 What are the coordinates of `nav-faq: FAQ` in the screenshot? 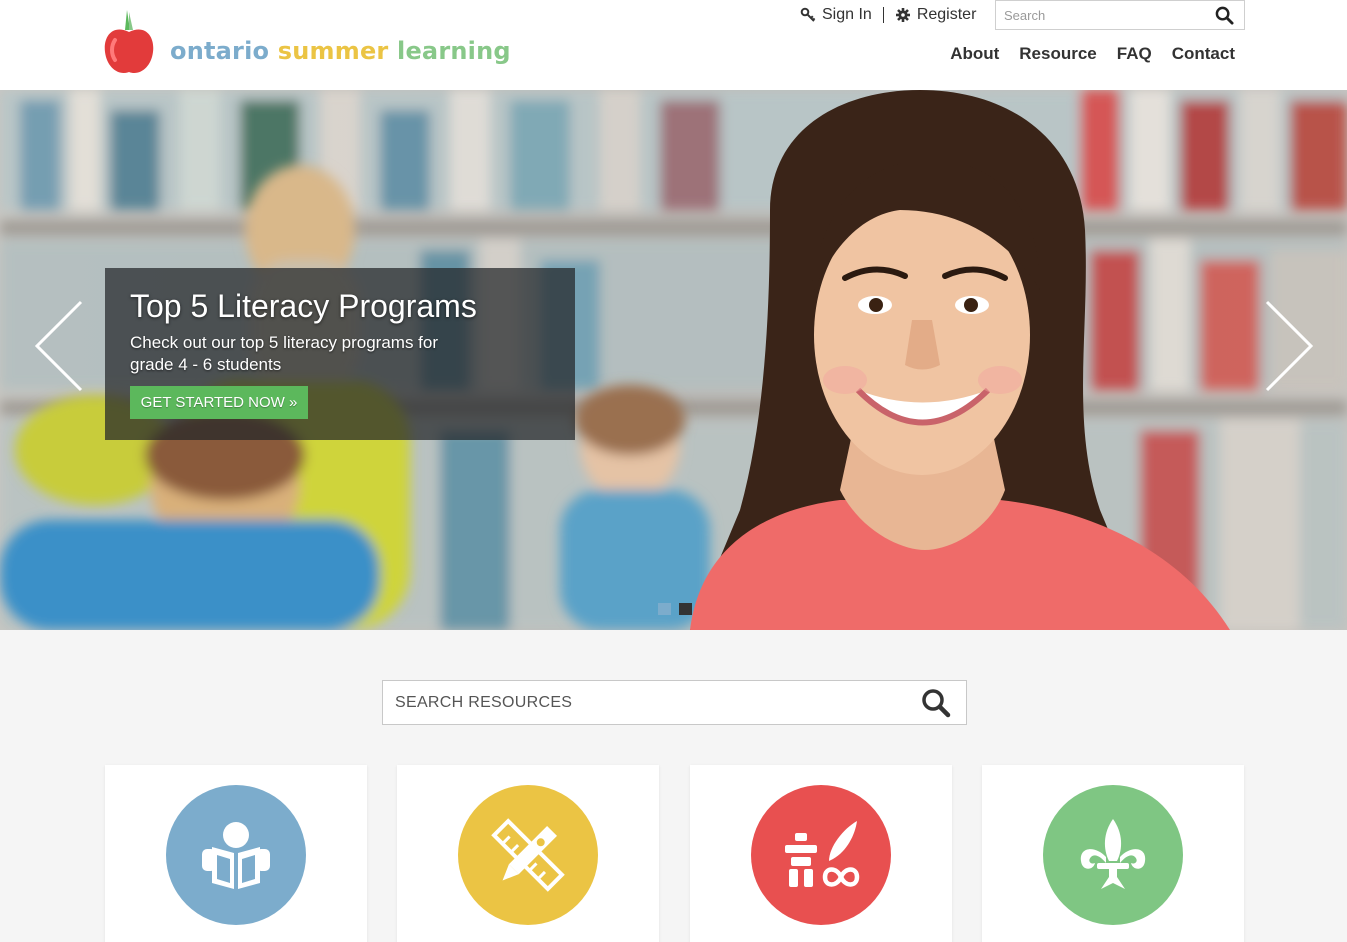 It's located at (1134, 54).